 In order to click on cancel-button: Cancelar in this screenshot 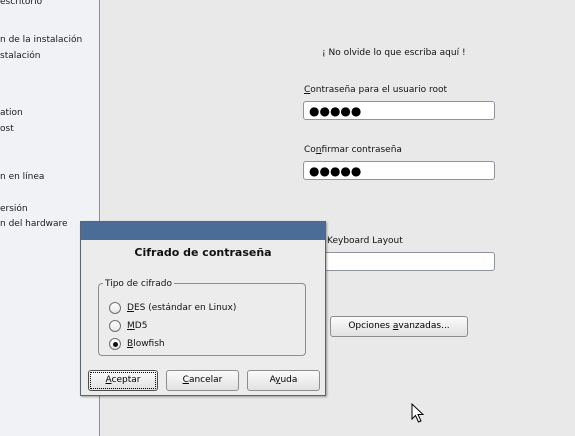, I will do `click(202, 380)`.